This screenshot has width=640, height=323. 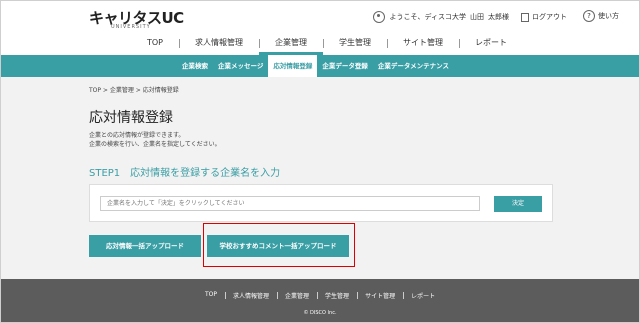 What do you see at coordinates (413, 66) in the screenshot?
I see `subnav-company-data-maintenance: 企業データメンテナンス` at bounding box center [413, 66].